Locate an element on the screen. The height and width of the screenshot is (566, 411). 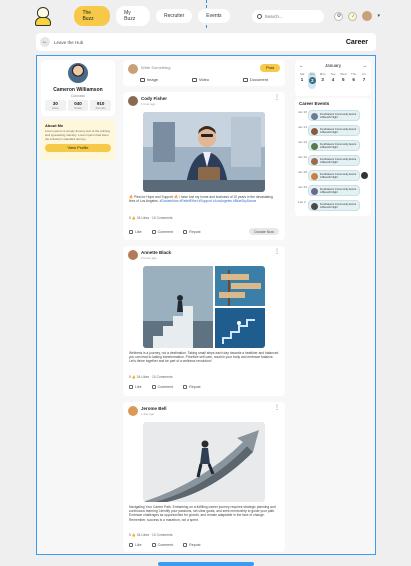
breadcrumb: ← Leave the Hub Career is located at coordinates (206, 42).